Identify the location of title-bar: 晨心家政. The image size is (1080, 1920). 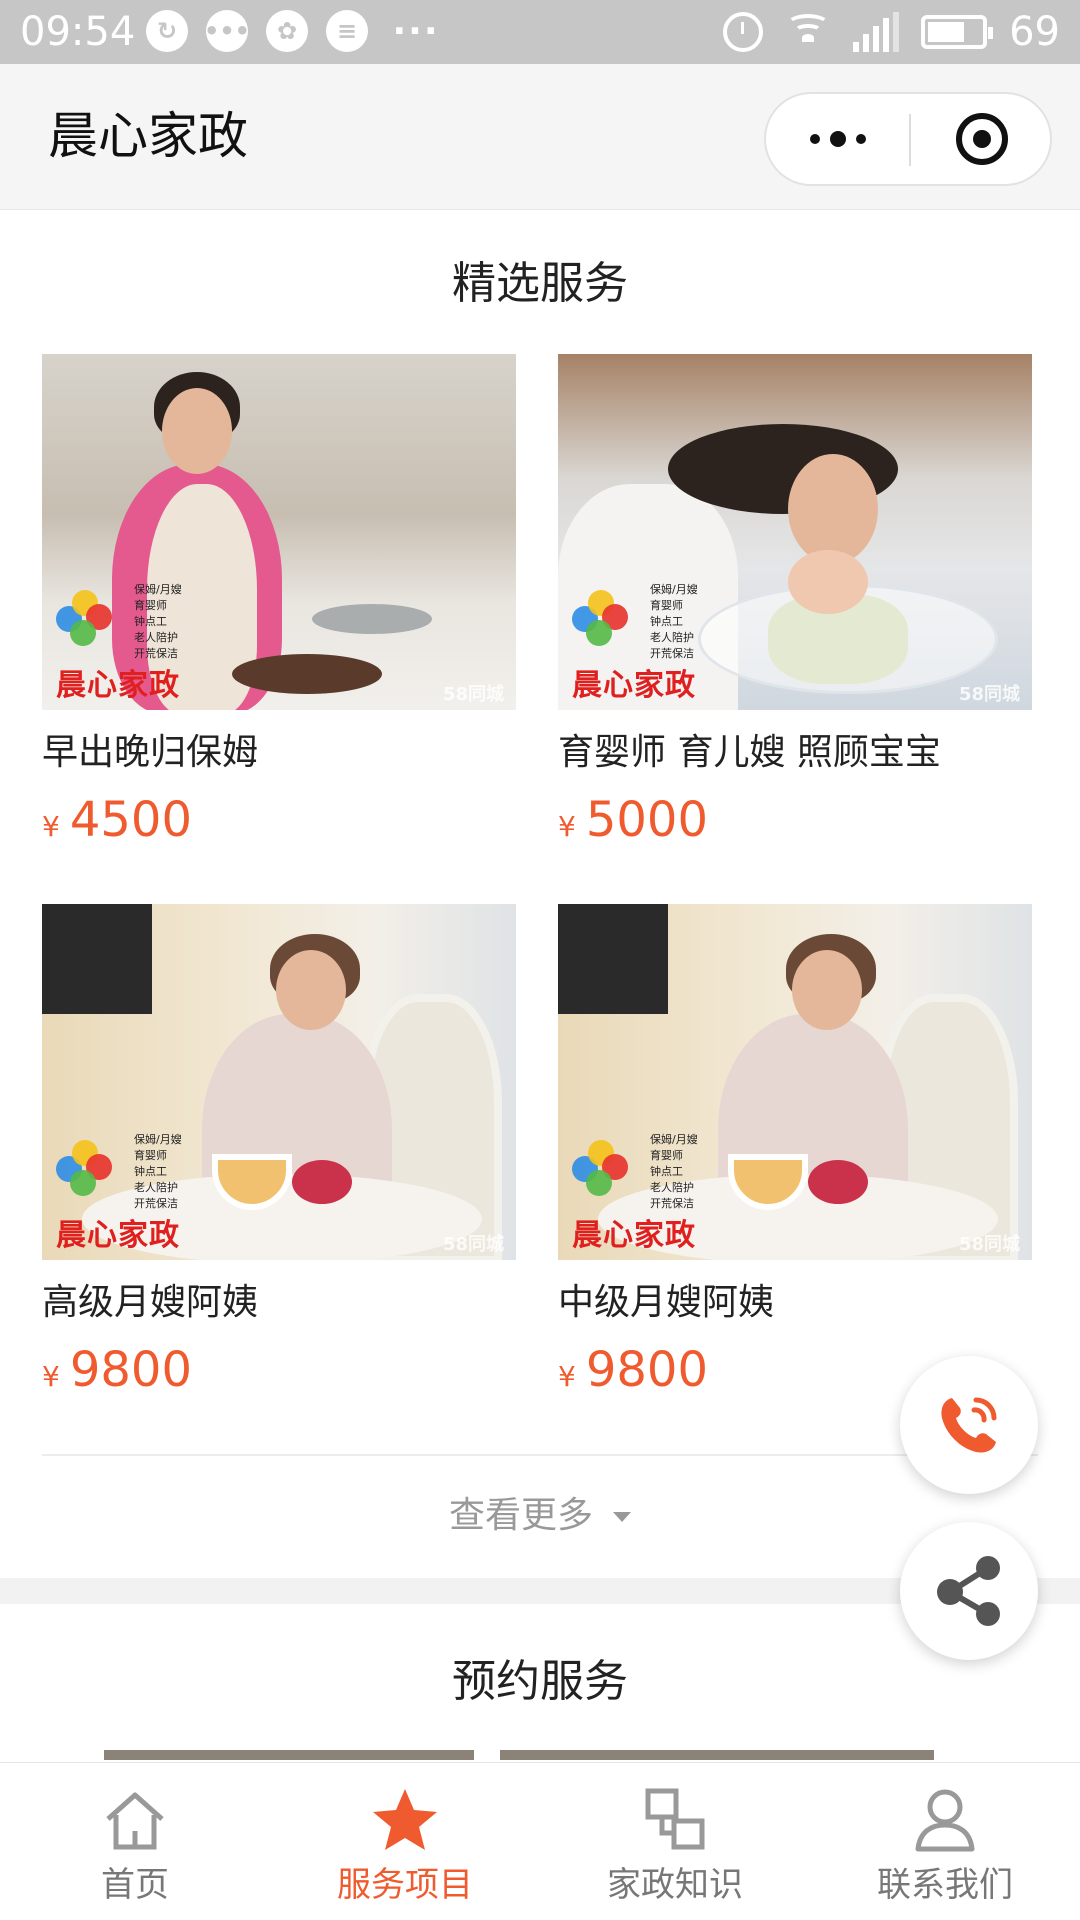
(540, 137).